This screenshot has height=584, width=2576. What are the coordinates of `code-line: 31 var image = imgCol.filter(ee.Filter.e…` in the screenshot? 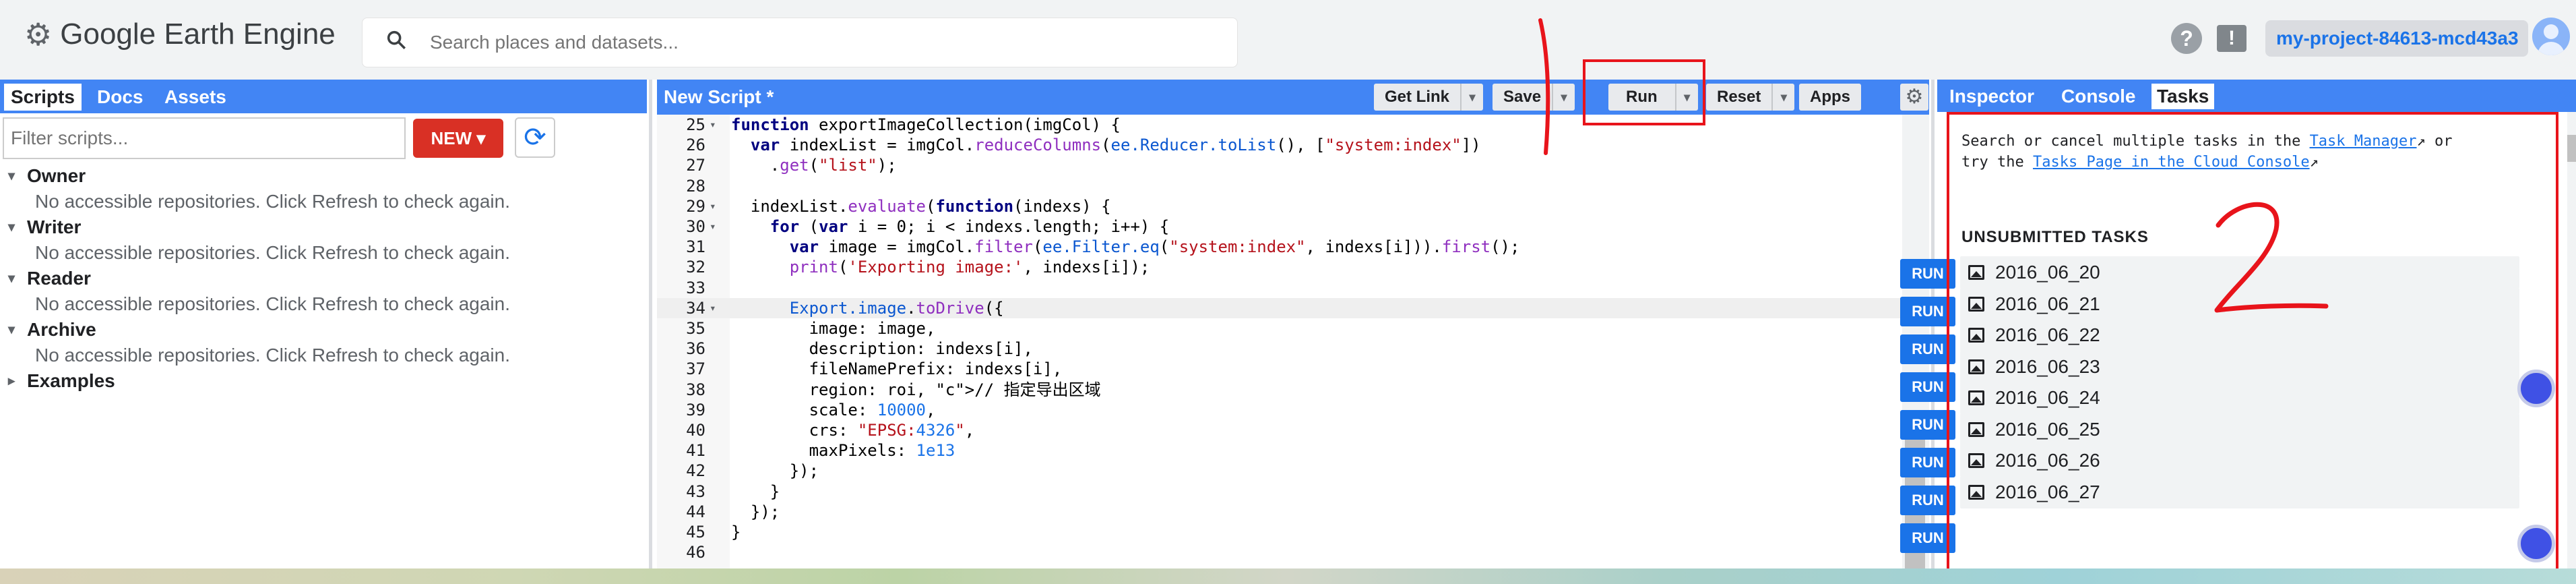 It's located at (1278, 247).